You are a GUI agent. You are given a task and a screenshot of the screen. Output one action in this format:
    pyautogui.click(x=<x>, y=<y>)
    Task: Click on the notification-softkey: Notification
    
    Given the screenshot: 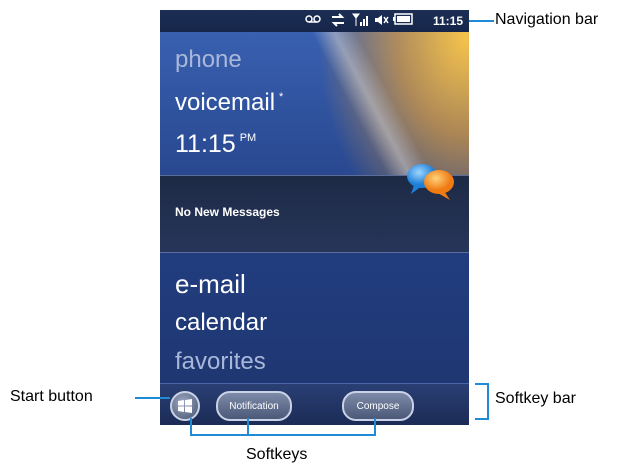 What is the action you would take?
    pyautogui.click(x=254, y=406)
    